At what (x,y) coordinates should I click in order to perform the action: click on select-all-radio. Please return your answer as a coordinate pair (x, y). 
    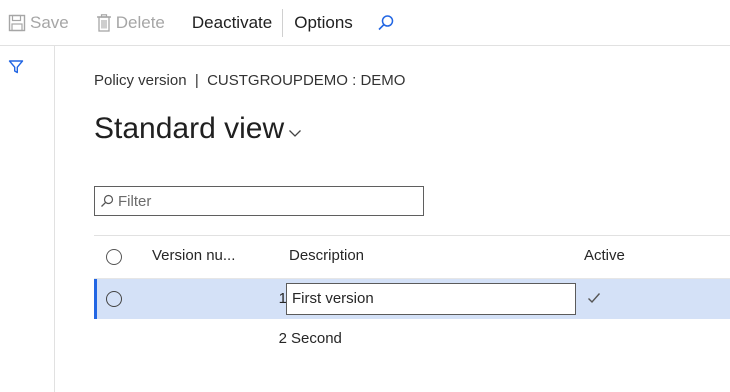
    Looking at the image, I should click on (114, 257).